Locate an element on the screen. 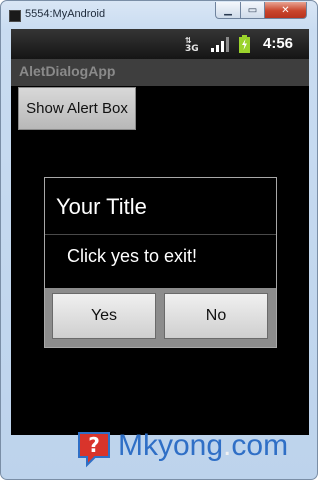 The width and height of the screenshot is (320, 480). app-title-bar: AletDialogApp is located at coordinates (160, 72).